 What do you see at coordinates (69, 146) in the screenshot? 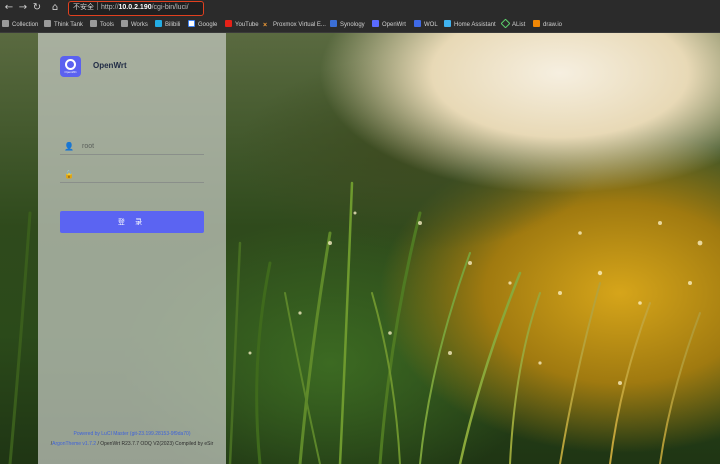
I see `user-icon: 👤` at bounding box center [69, 146].